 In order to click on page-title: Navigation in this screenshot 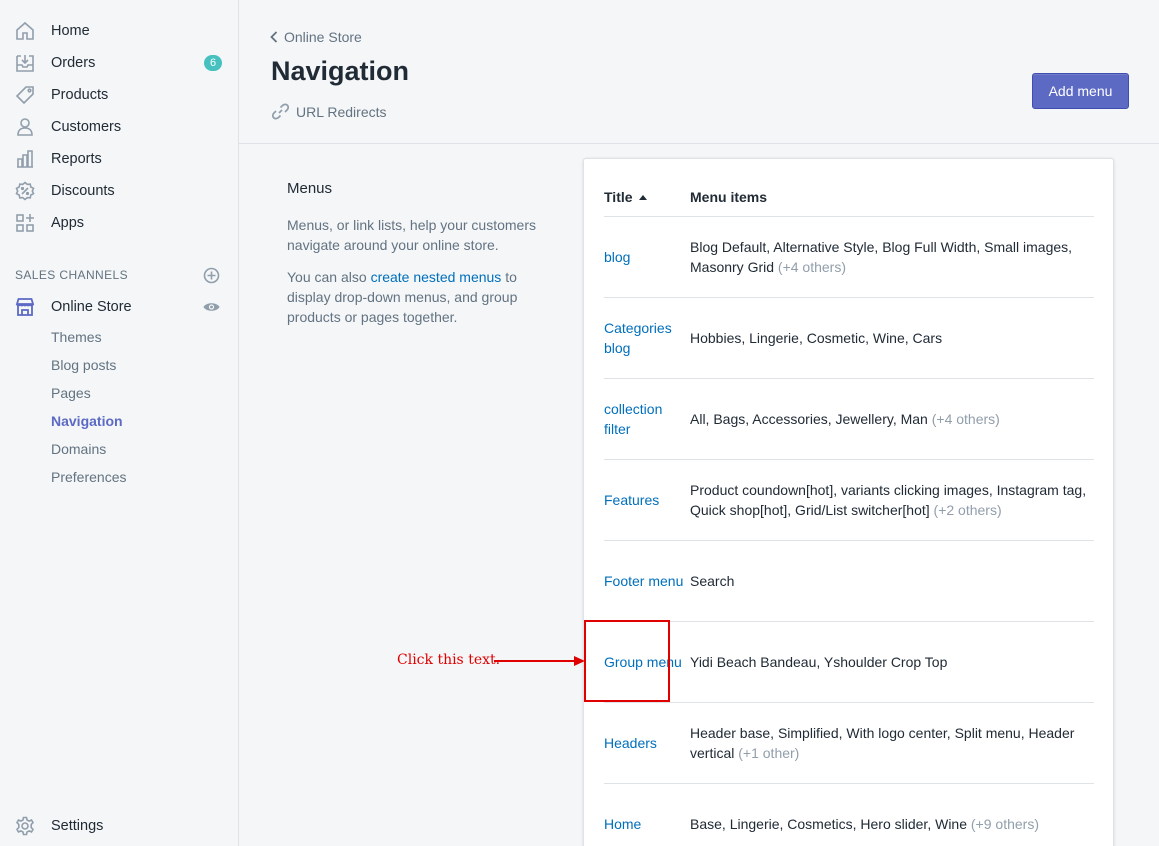, I will do `click(340, 71)`.